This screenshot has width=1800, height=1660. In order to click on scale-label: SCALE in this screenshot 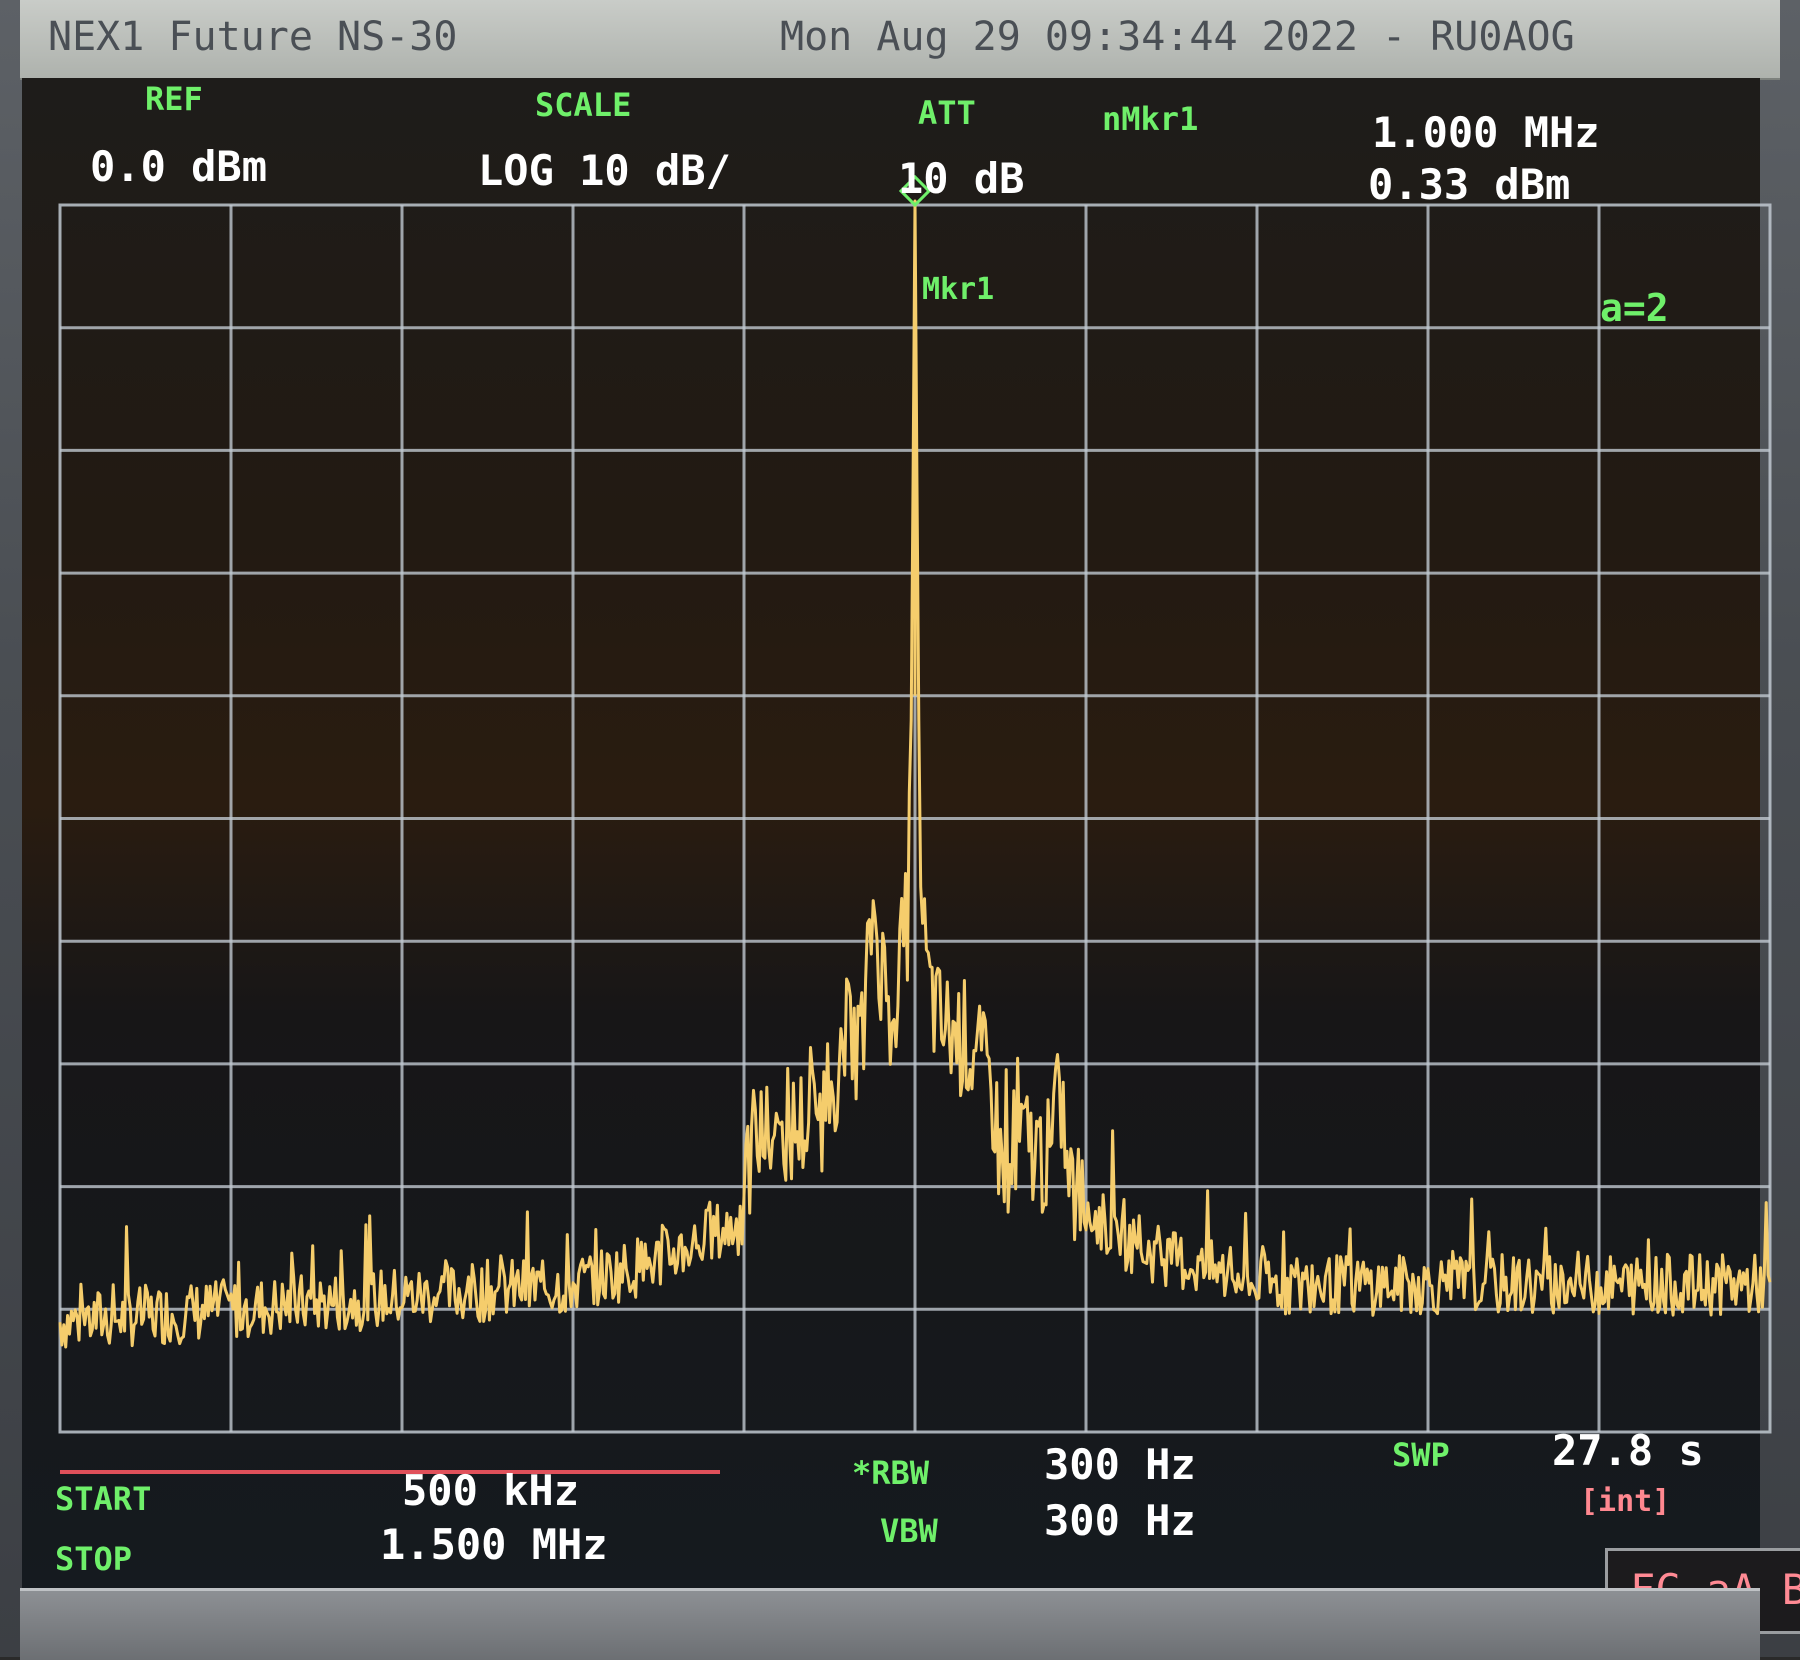, I will do `click(583, 105)`.